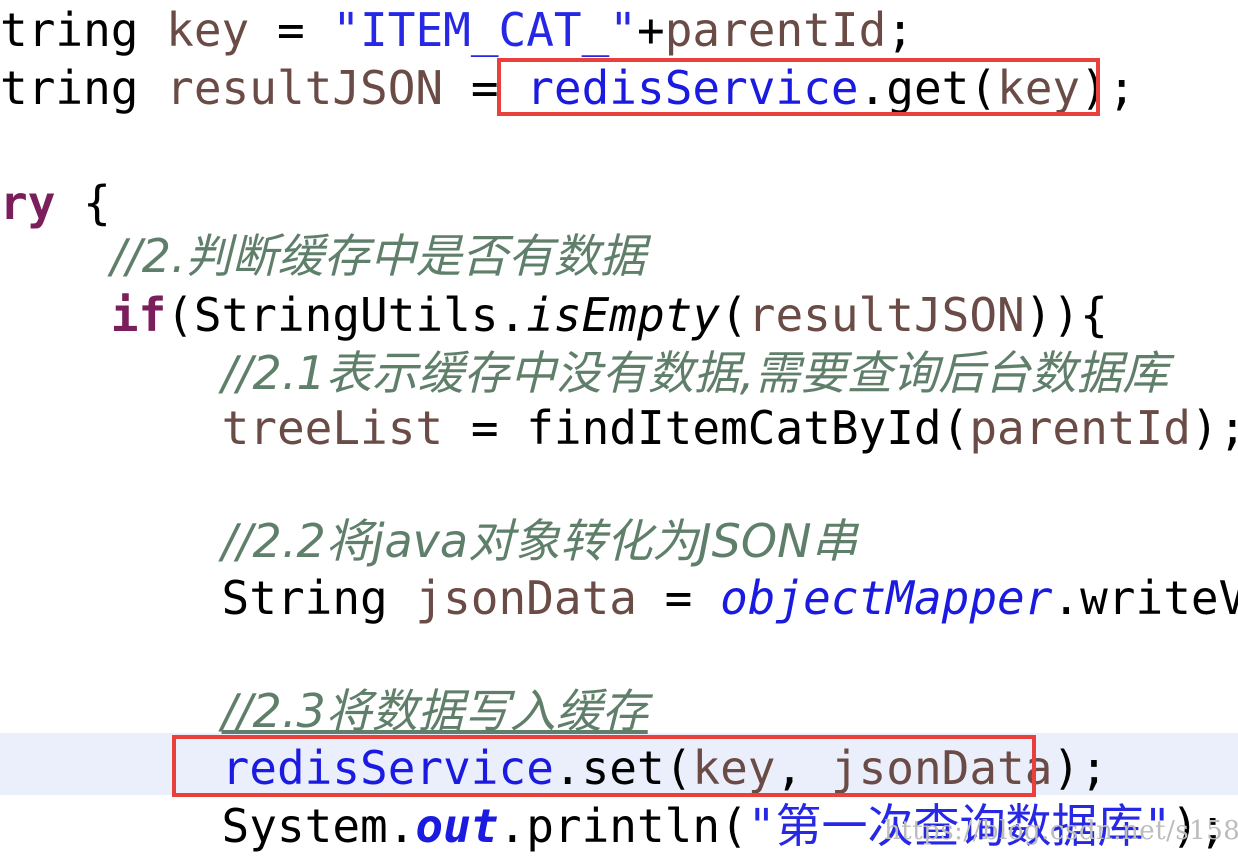 Image resolution: width=1238 pixels, height=856 pixels. What do you see at coordinates (734, 315) in the screenshot?
I see `code-token-default: (` at bounding box center [734, 315].